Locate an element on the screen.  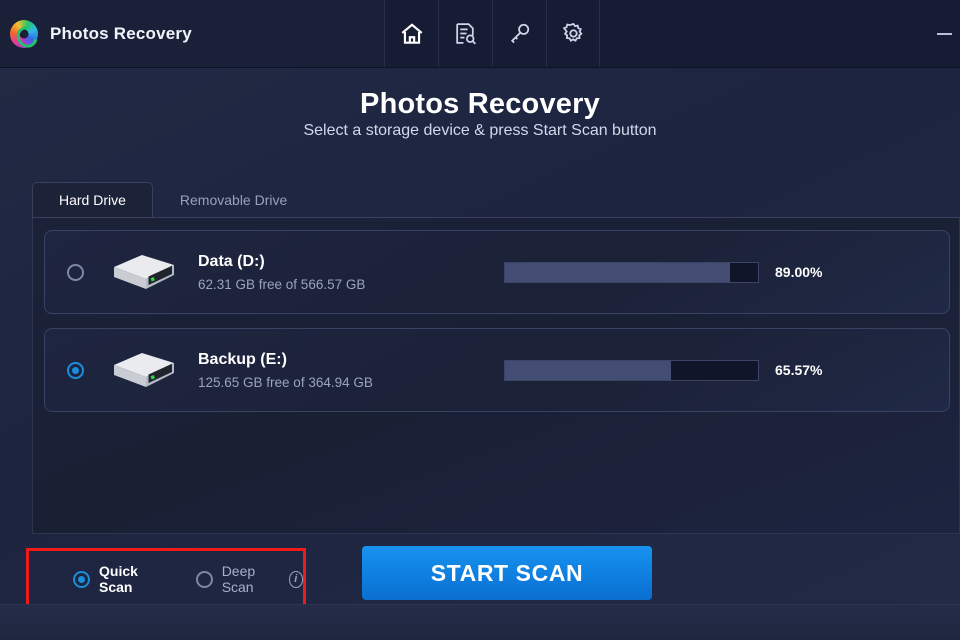
info-icon: i is located at coordinates (295, 579).